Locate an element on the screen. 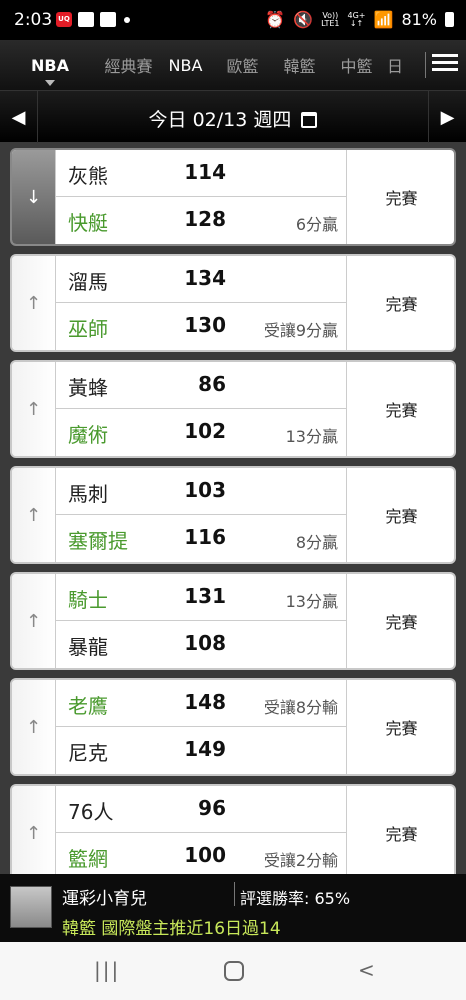  away-team-row: 76人 96 is located at coordinates (201, 809).